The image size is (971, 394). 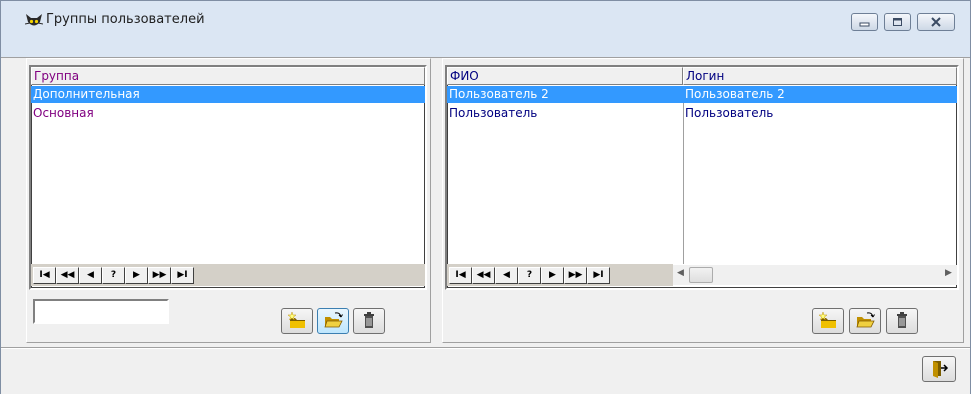 What do you see at coordinates (683, 183) in the screenshot?
I see `column-divider` at bounding box center [683, 183].